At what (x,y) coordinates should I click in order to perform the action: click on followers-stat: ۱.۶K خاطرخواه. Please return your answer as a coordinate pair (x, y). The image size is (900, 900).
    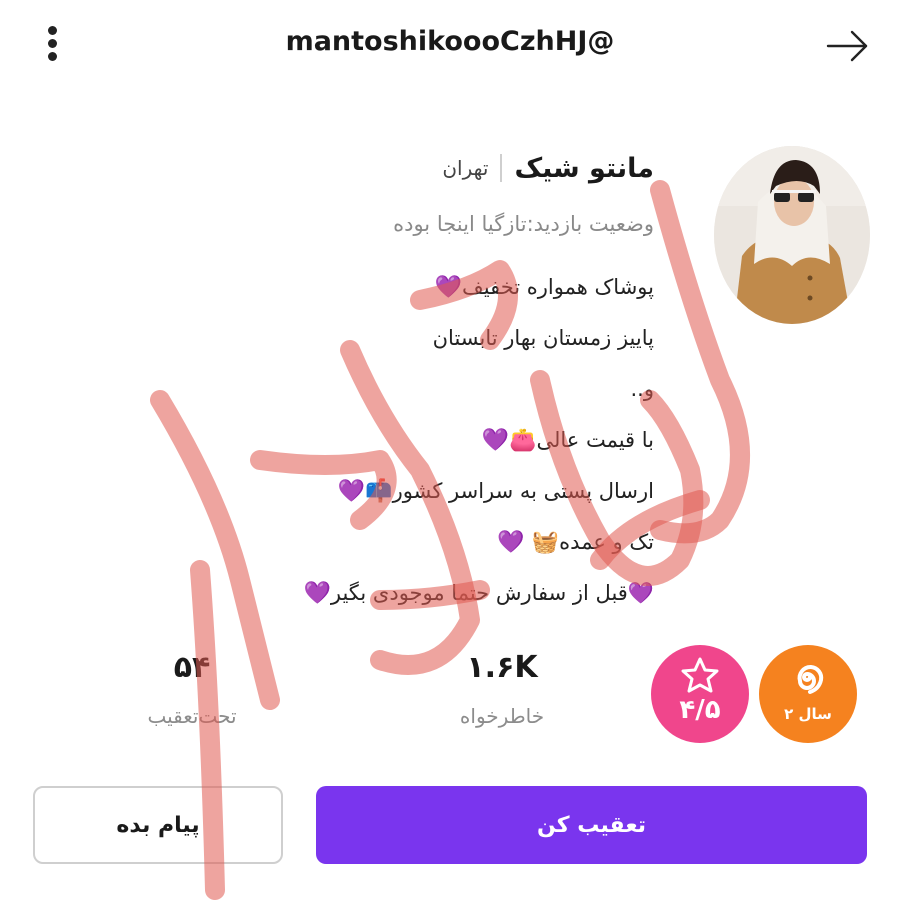
    Looking at the image, I should click on (502, 687).